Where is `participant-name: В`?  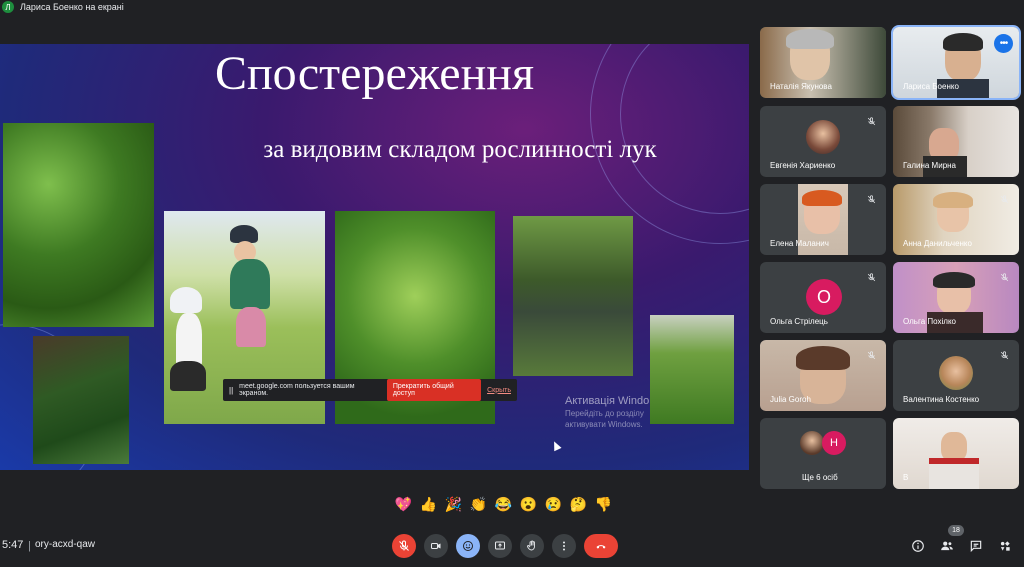
participant-name: В is located at coordinates (906, 477).